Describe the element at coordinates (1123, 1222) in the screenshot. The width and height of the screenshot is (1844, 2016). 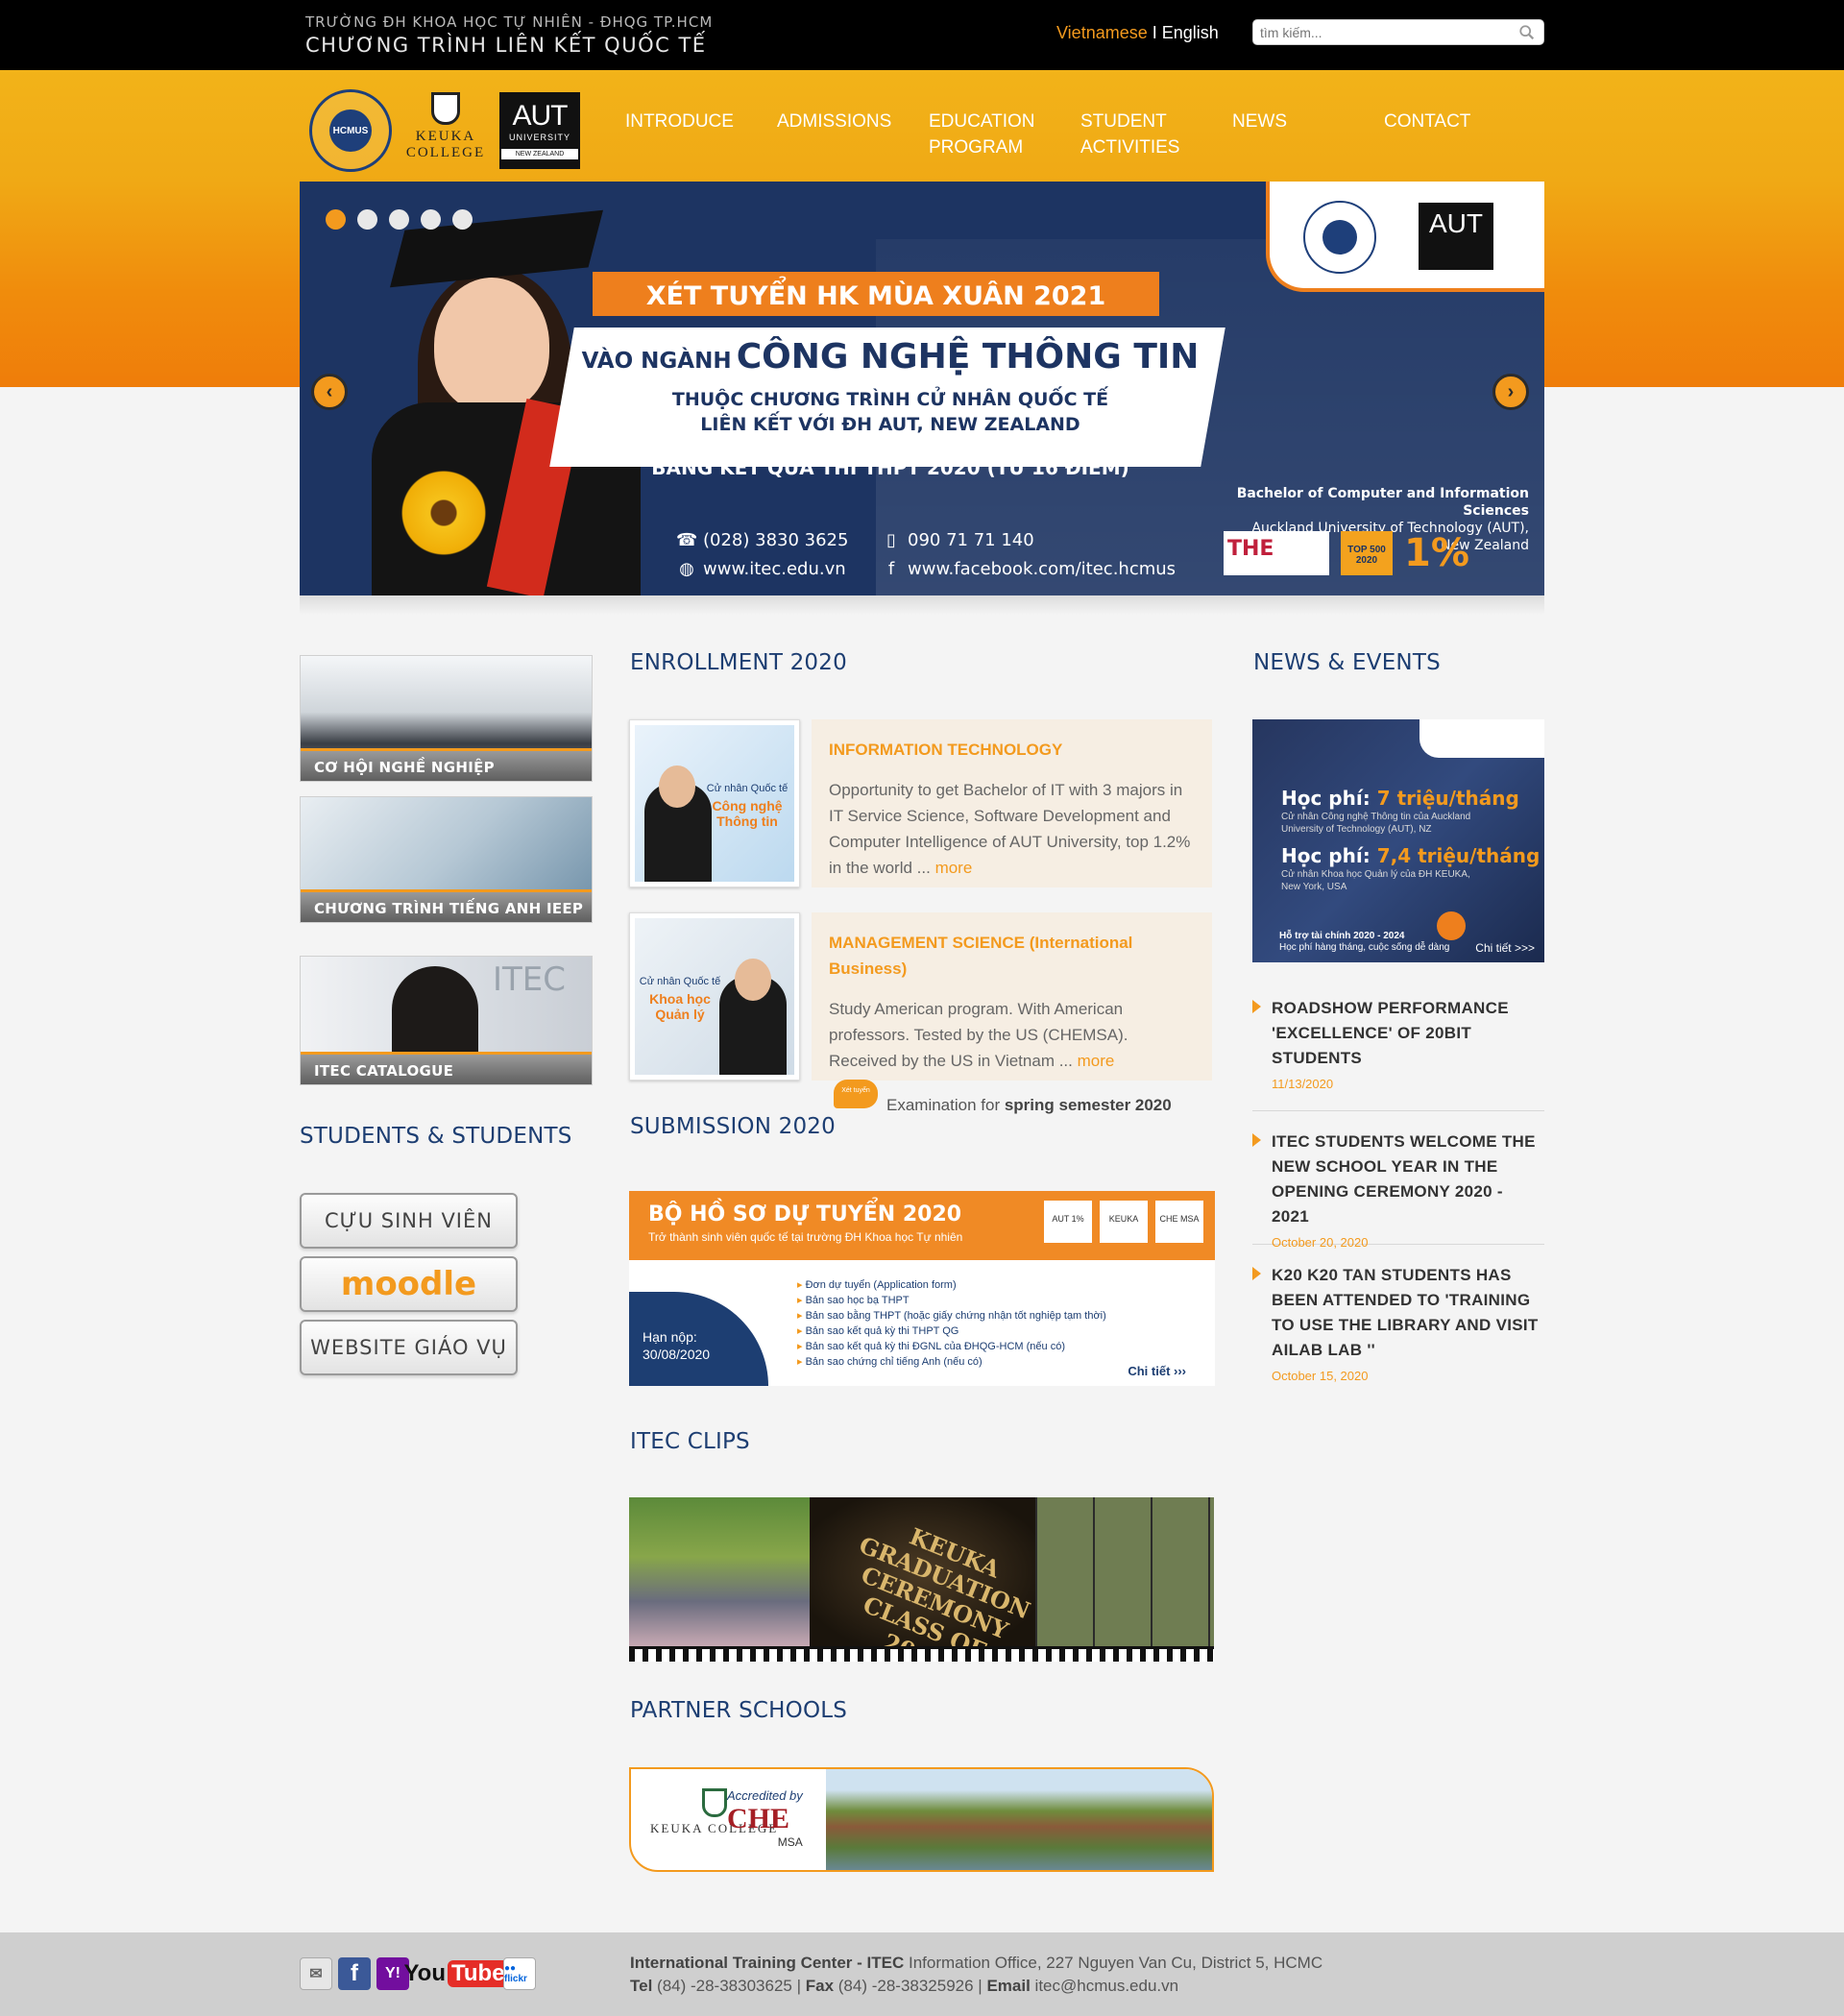
I see `submission-partner-marks: AUT 1% KEUKA CHE MSA` at that location.